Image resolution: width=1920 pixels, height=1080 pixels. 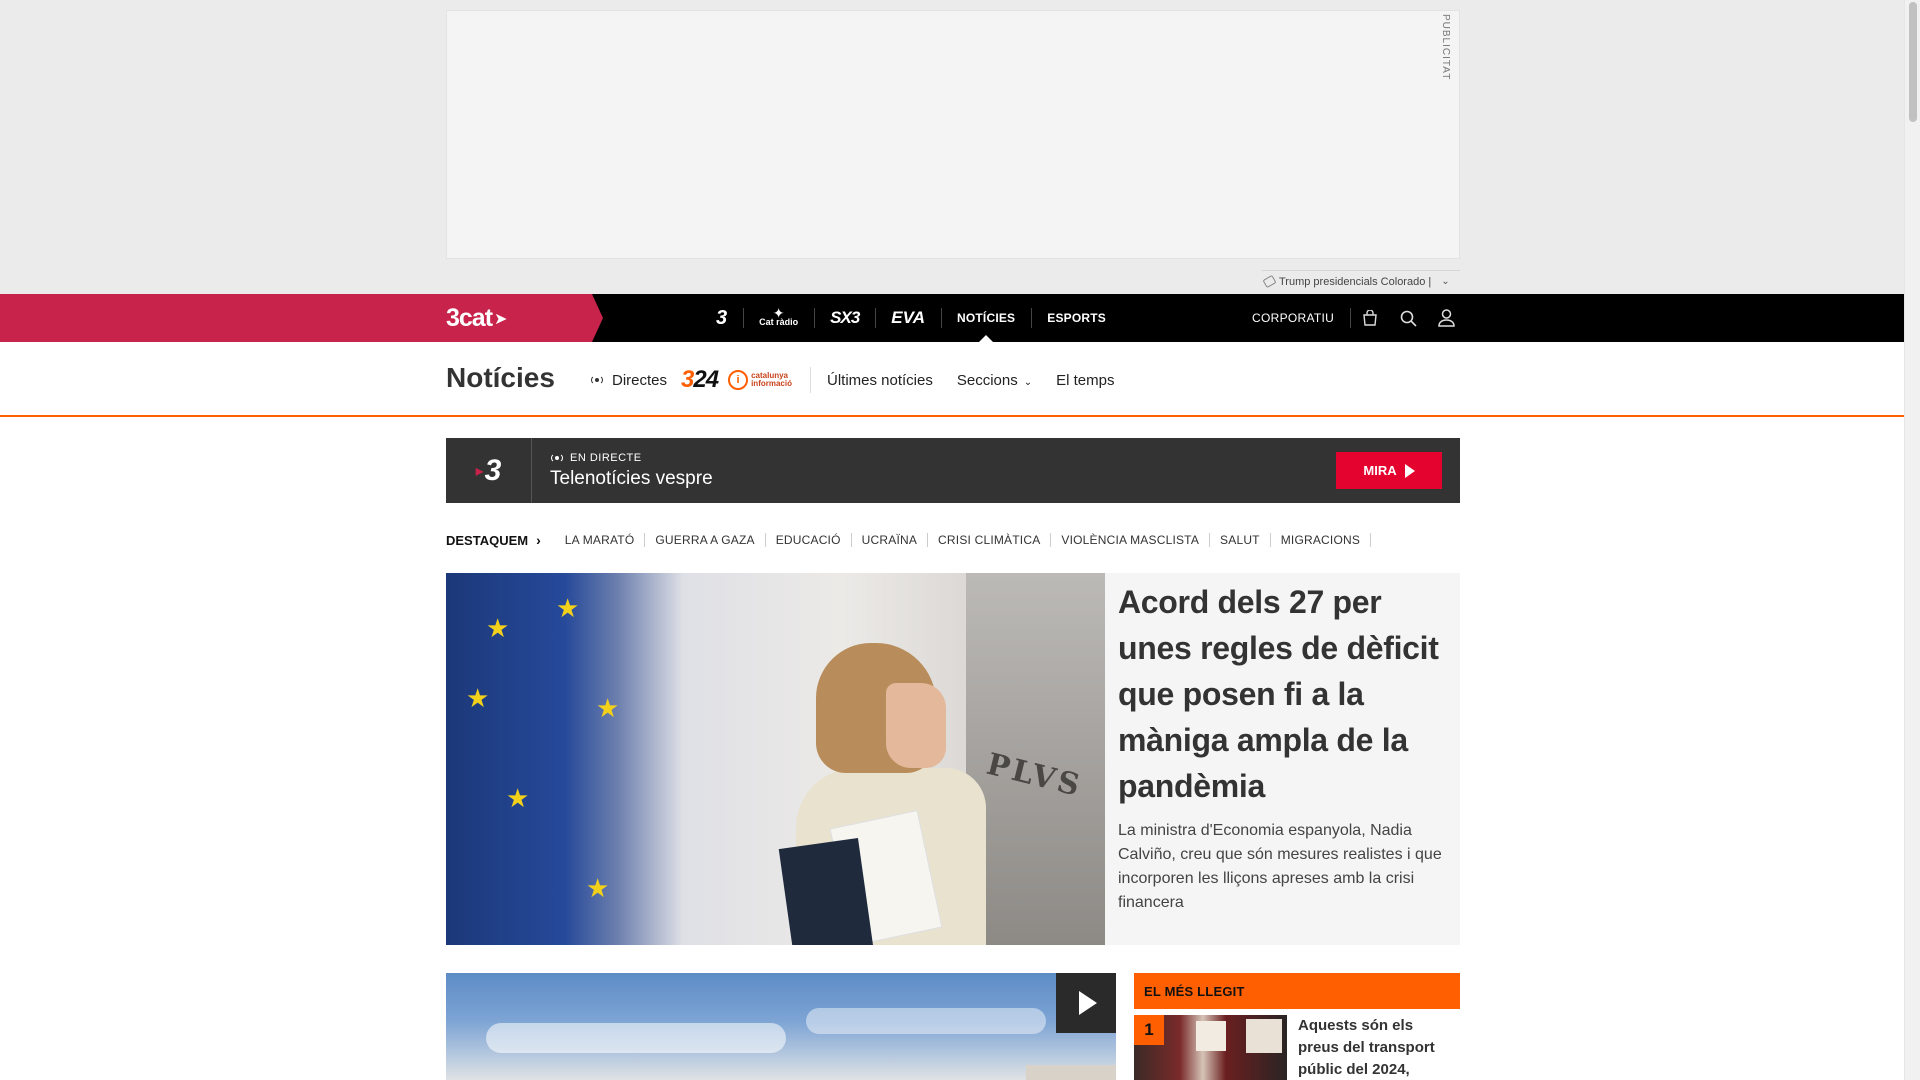 I want to click on ad-tag-text: Trump presidencials Colorado |, so click(x=1355, y=281).